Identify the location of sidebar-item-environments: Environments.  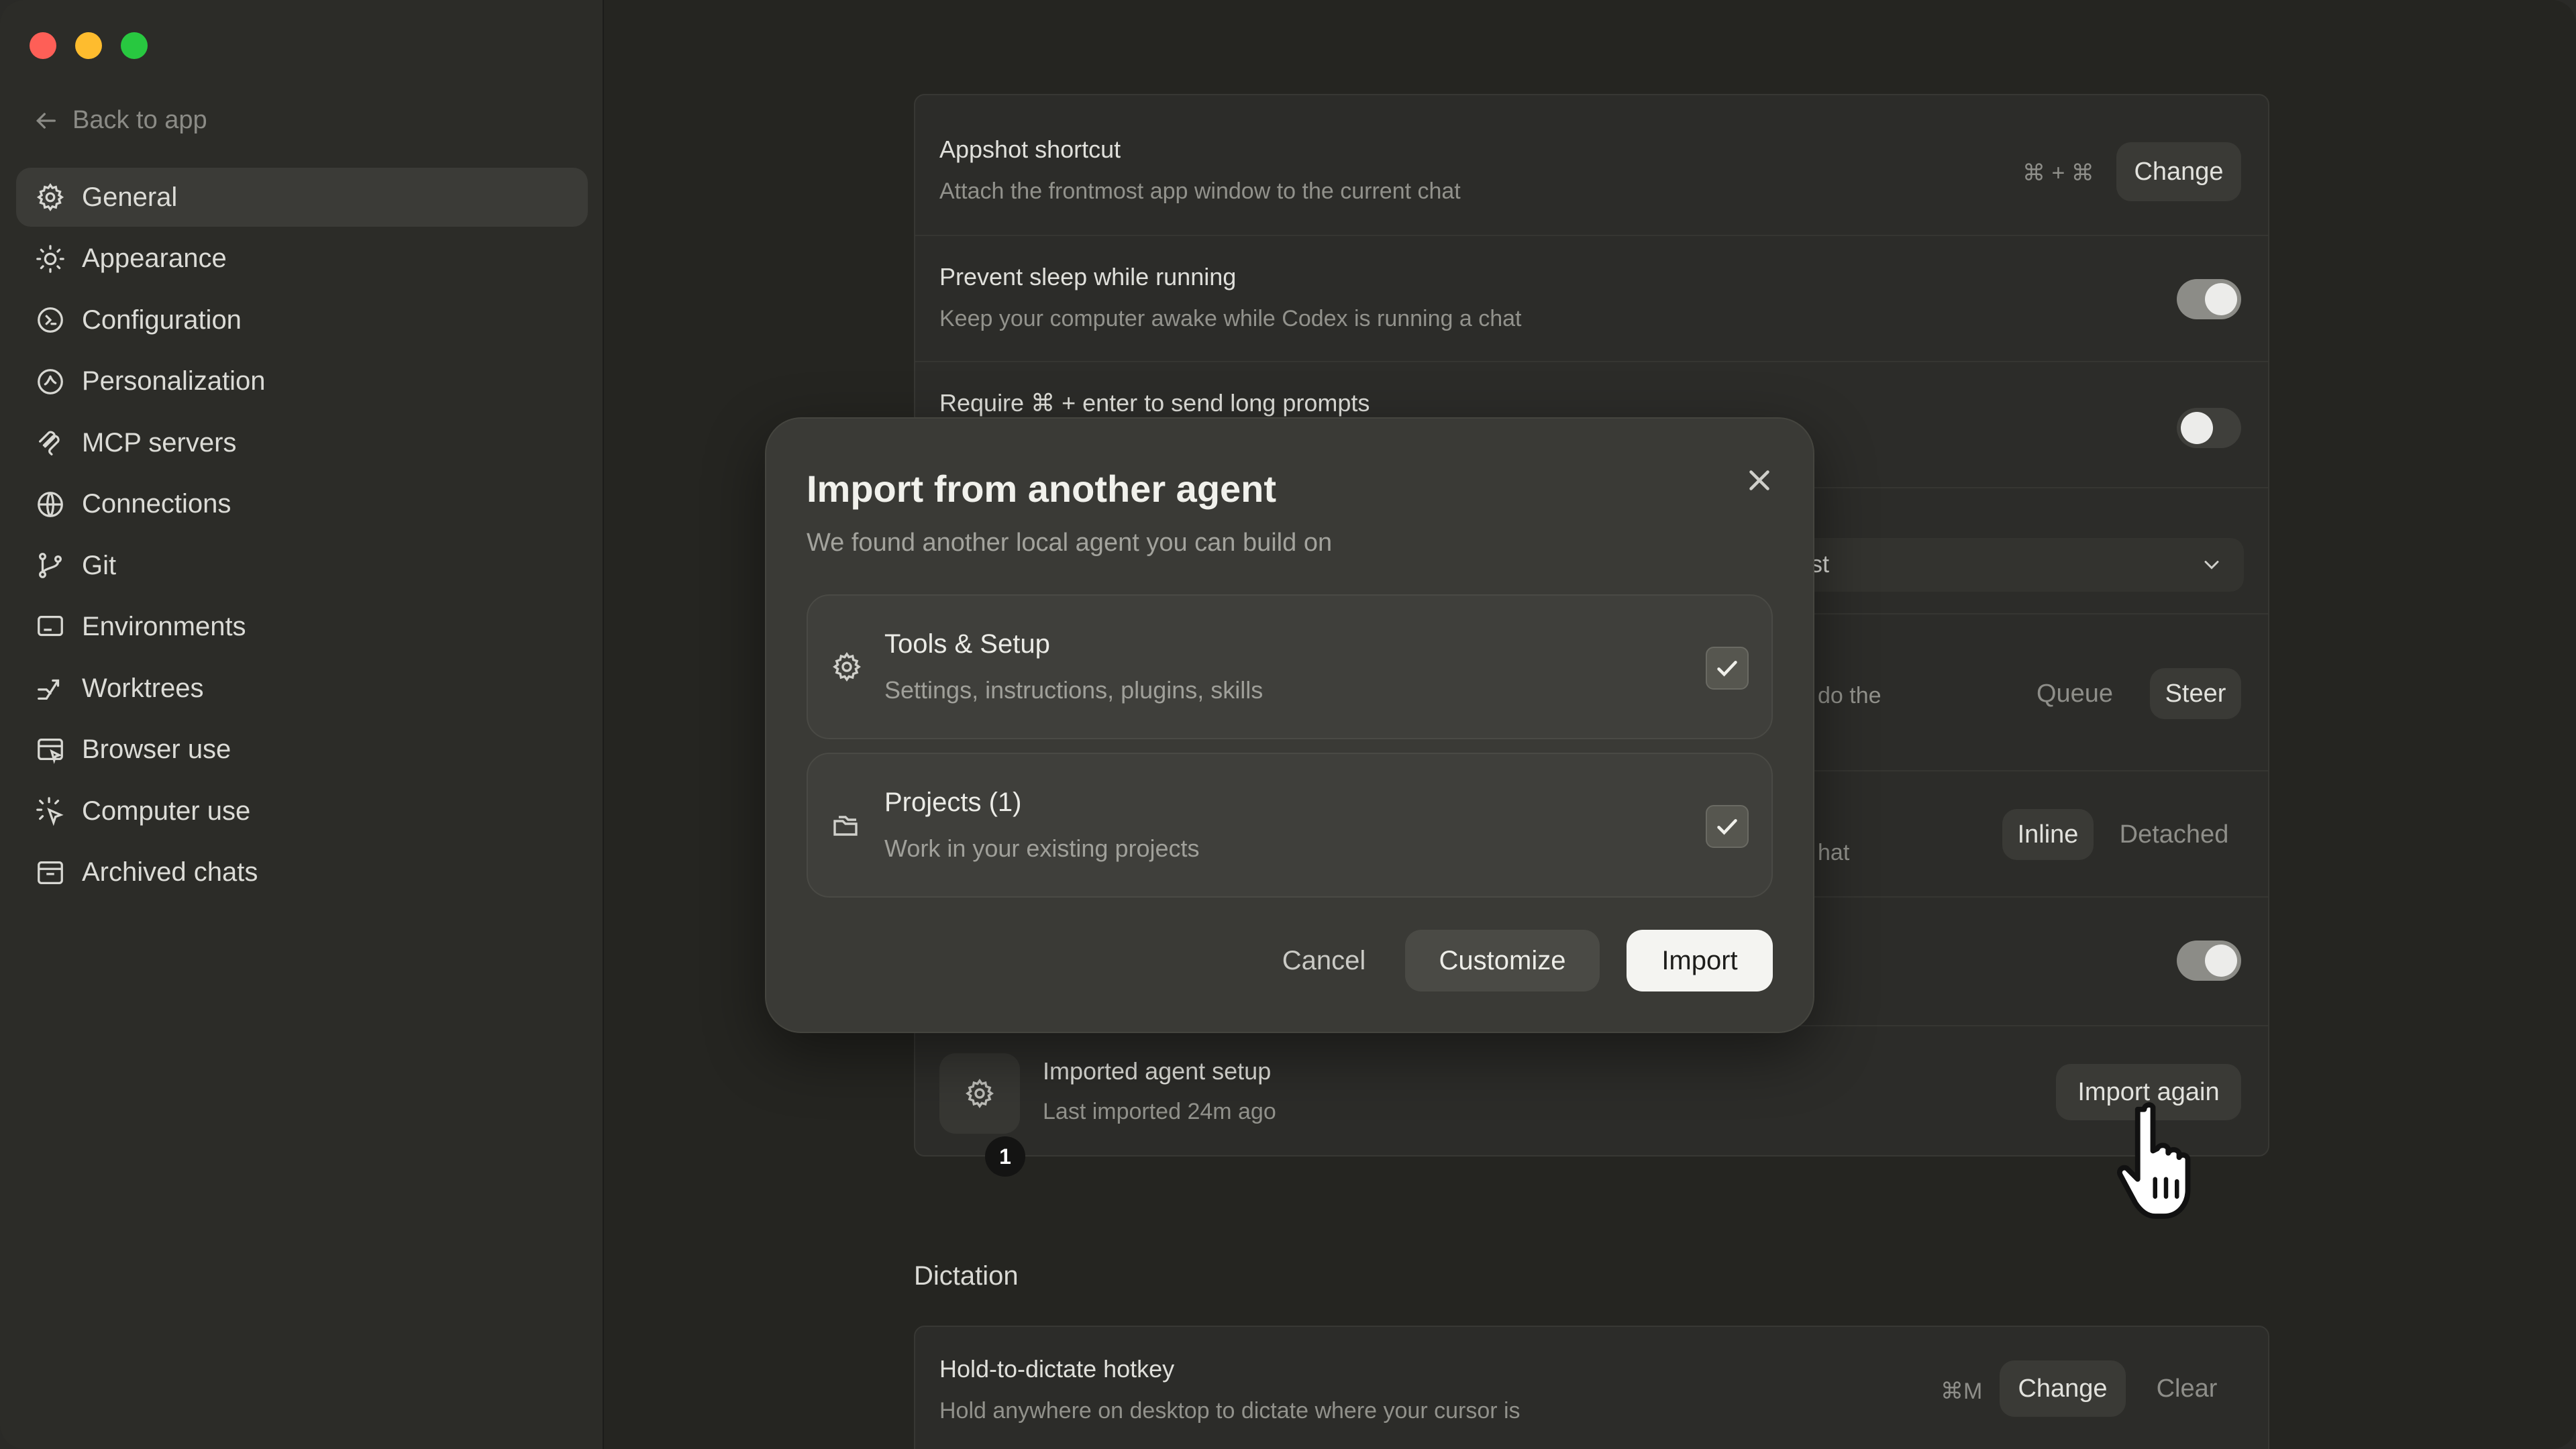
(302, 627).